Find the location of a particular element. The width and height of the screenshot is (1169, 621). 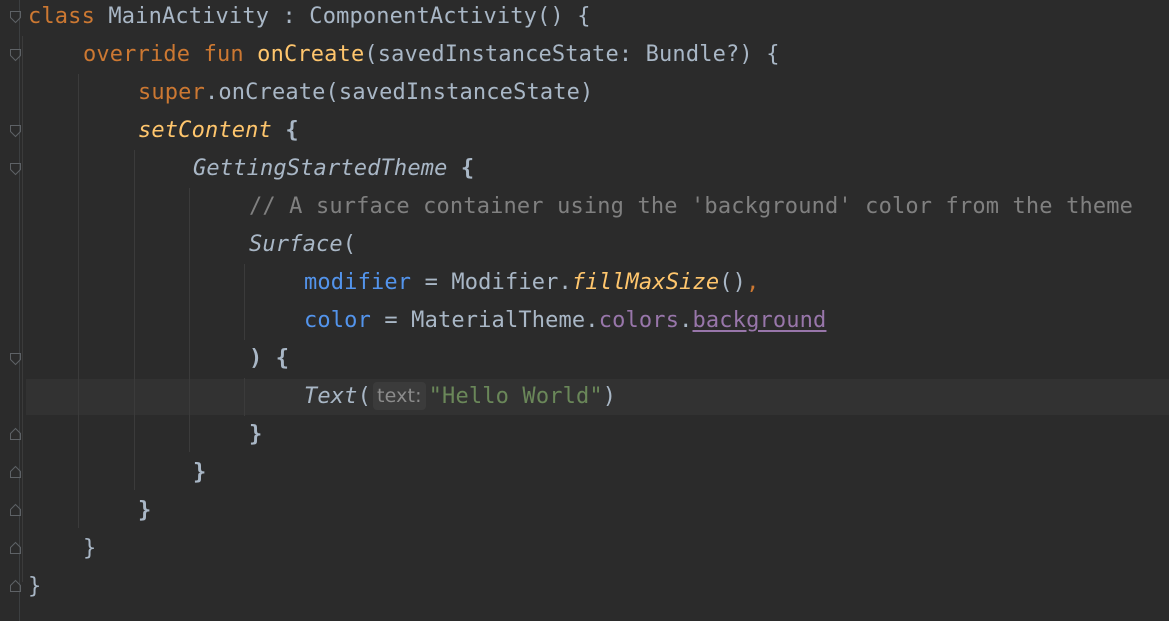

named-argument-modifier: modifier is located at coordinates (358, 282).